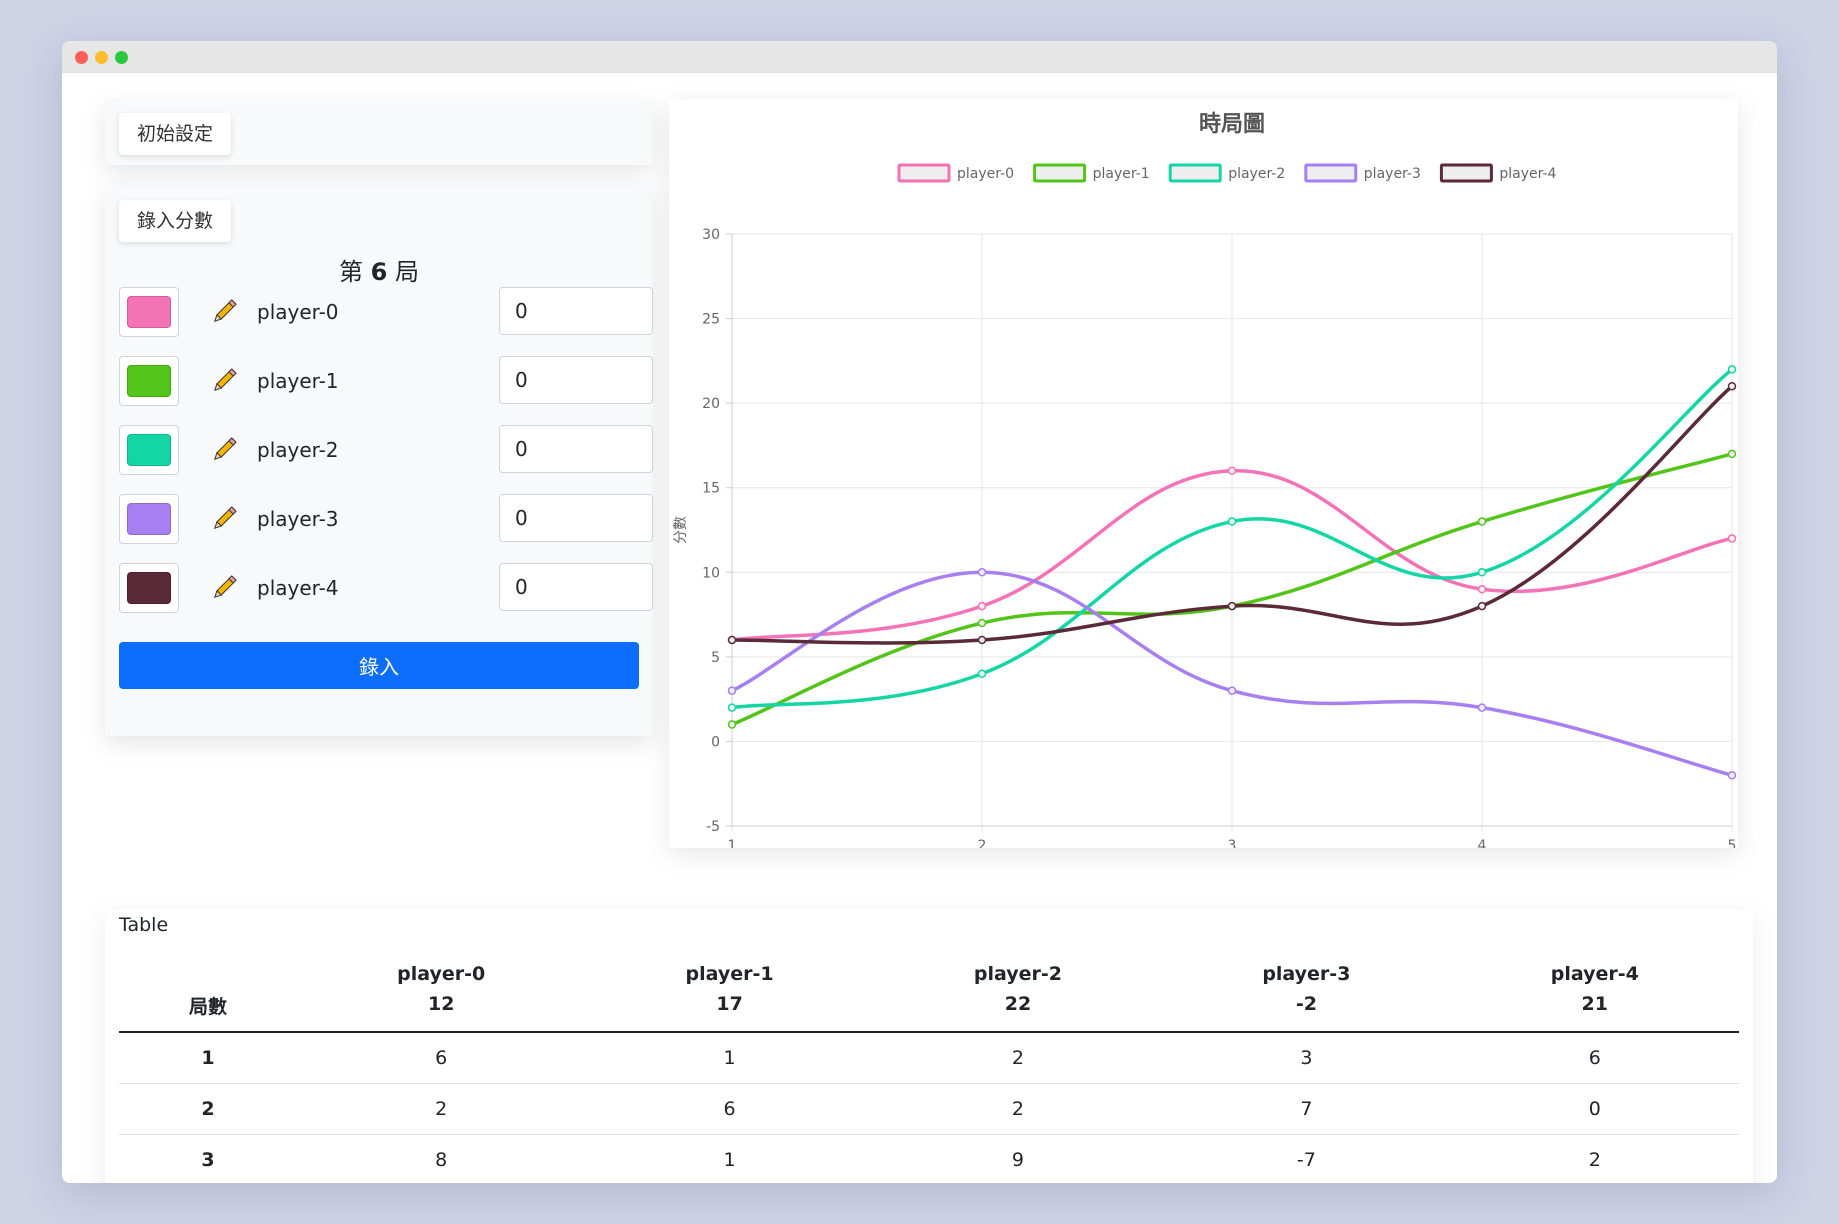 This screenshot has height=1224, width=1839. I want to click on score-entry-card: 錄入分數 第 6 局 player-0 player-1 player-2, so click(379, 461).